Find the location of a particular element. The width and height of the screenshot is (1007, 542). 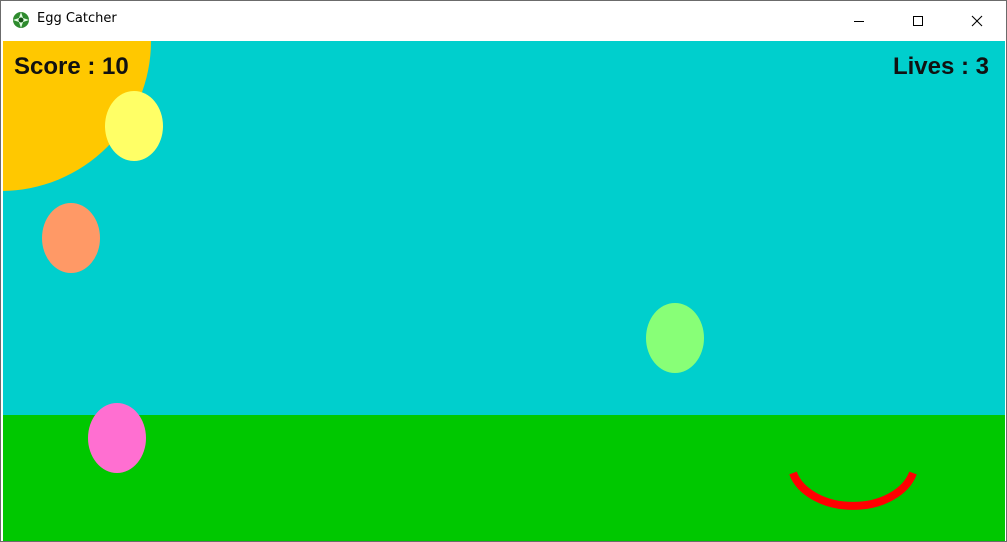

minimize-button is located at coordinates (859, 20).